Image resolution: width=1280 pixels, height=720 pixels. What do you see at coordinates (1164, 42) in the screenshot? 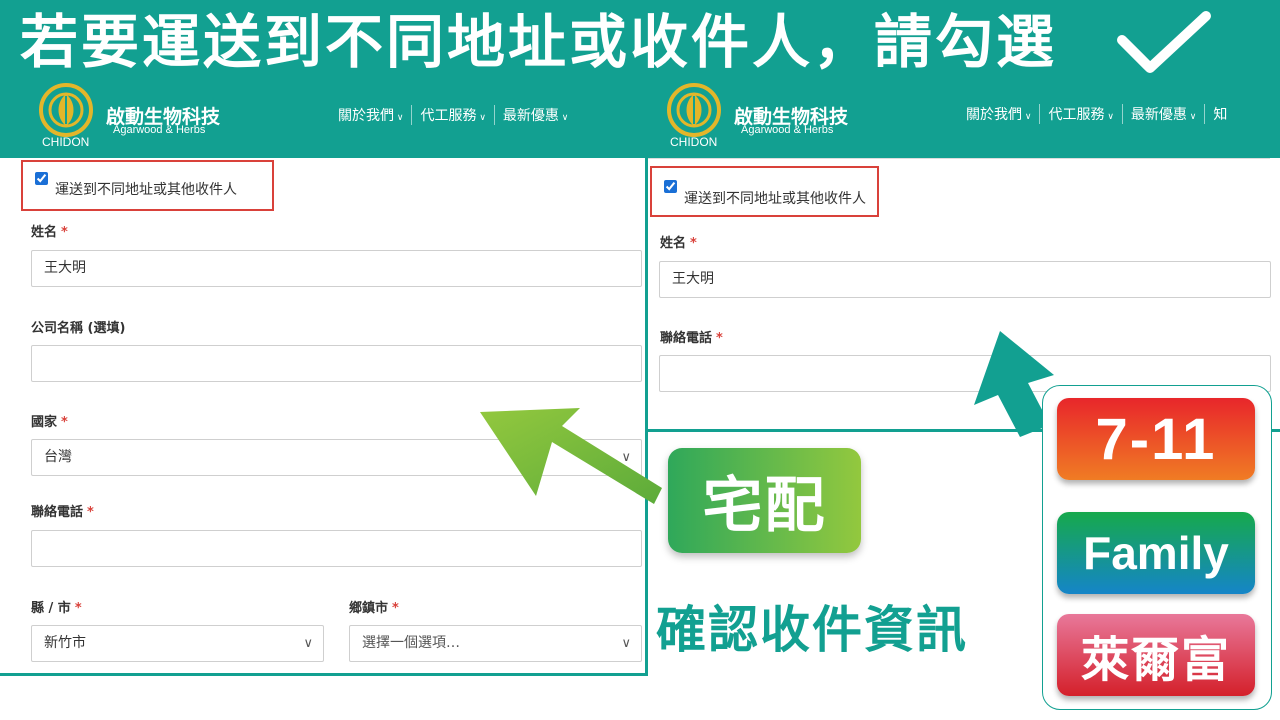
I see `checkmark-icon` at bounding box center [1164, 42].